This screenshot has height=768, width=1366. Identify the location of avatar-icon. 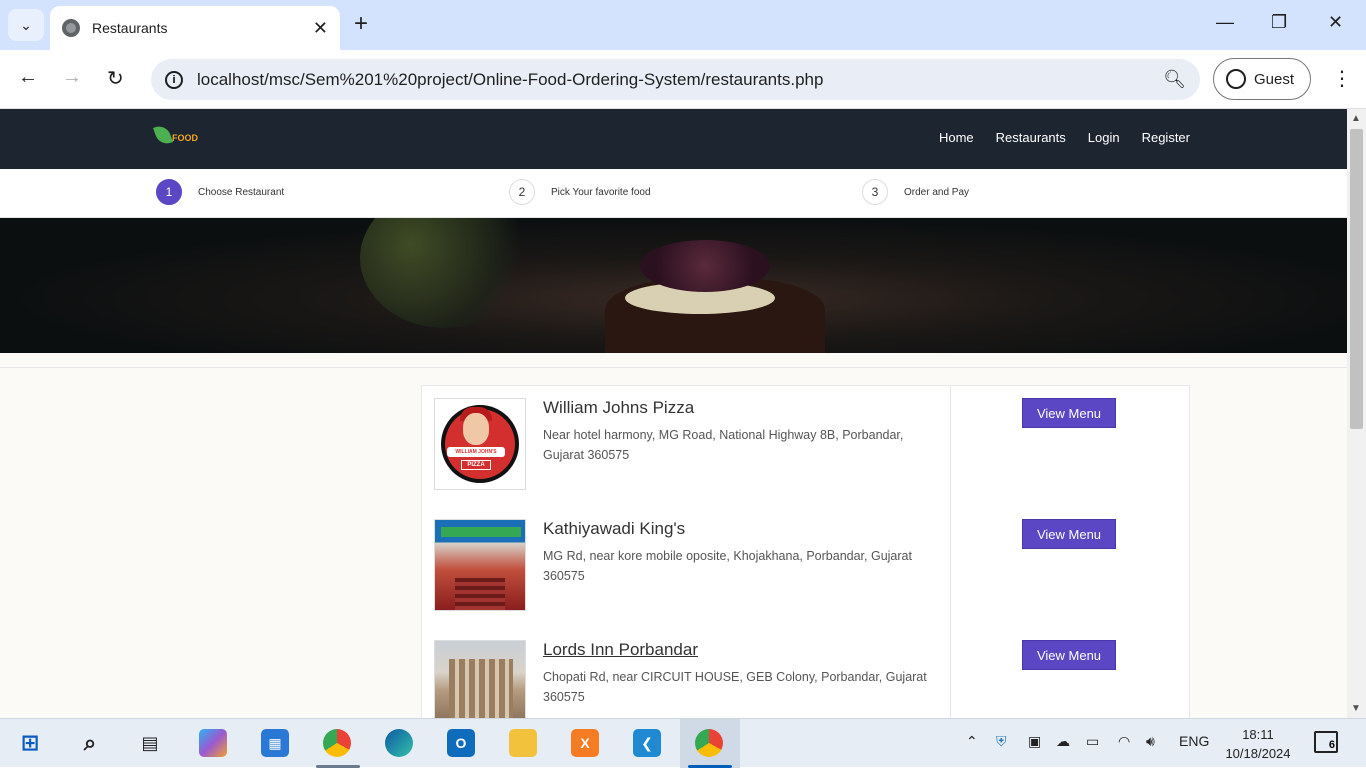
(1236, 79).